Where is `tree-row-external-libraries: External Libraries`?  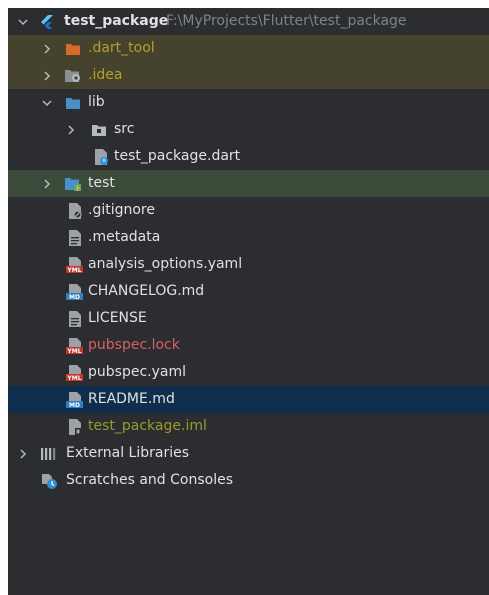
tree-row-external-libraries: External Libraries is located at coordinates (248, 453).